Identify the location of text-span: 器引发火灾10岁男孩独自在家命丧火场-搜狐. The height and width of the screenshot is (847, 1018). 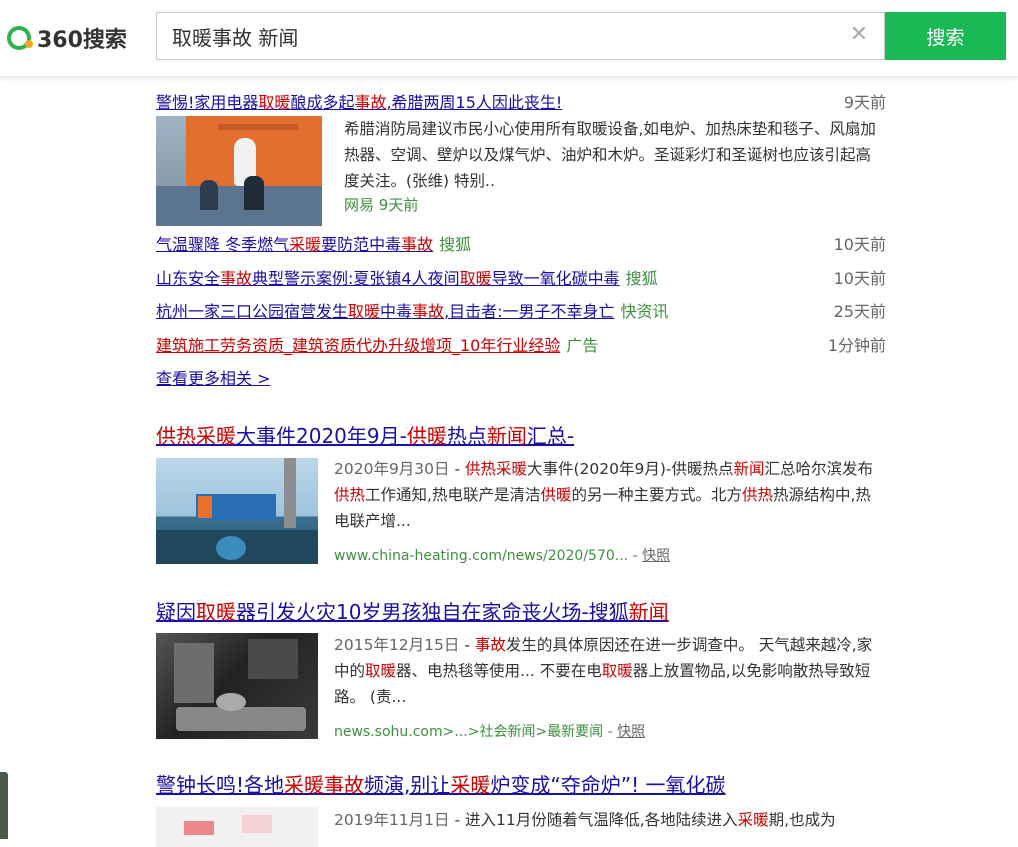
(432, 612).